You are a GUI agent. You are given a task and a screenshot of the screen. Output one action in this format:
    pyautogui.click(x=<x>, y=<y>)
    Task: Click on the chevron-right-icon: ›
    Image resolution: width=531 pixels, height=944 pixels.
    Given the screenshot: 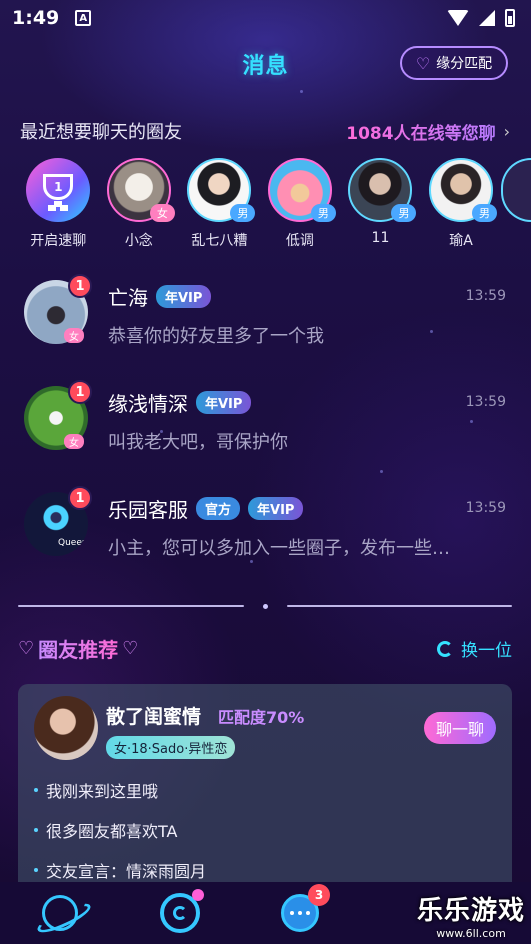 What is the action you would take?
    pyautogui.click(x=507, y=131)
    